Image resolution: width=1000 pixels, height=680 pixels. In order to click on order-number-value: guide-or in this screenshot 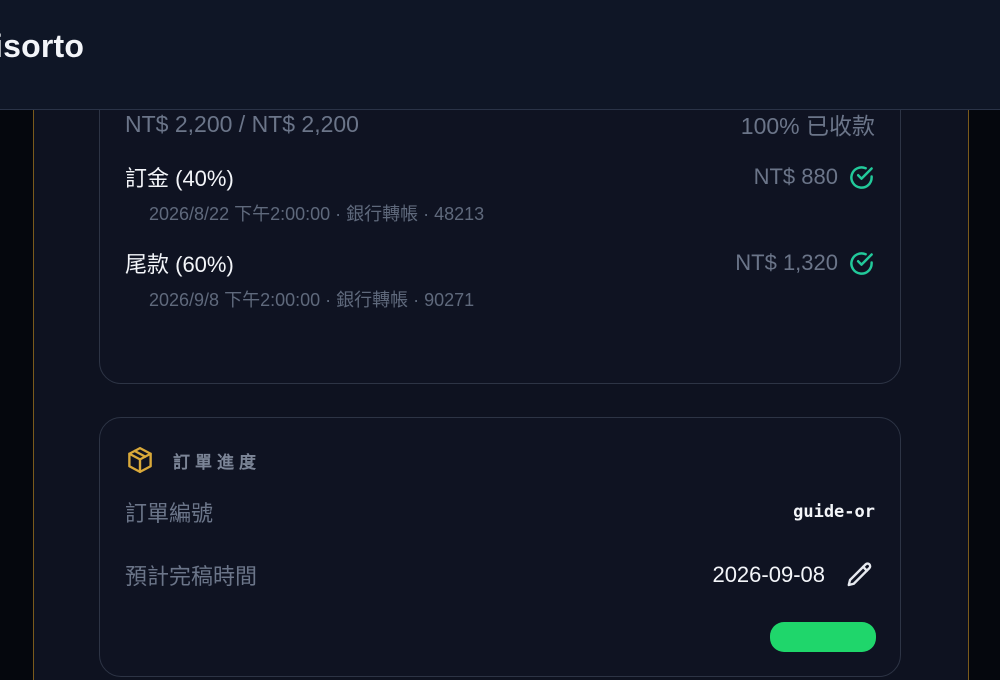, I will do `click(834, 512)`.